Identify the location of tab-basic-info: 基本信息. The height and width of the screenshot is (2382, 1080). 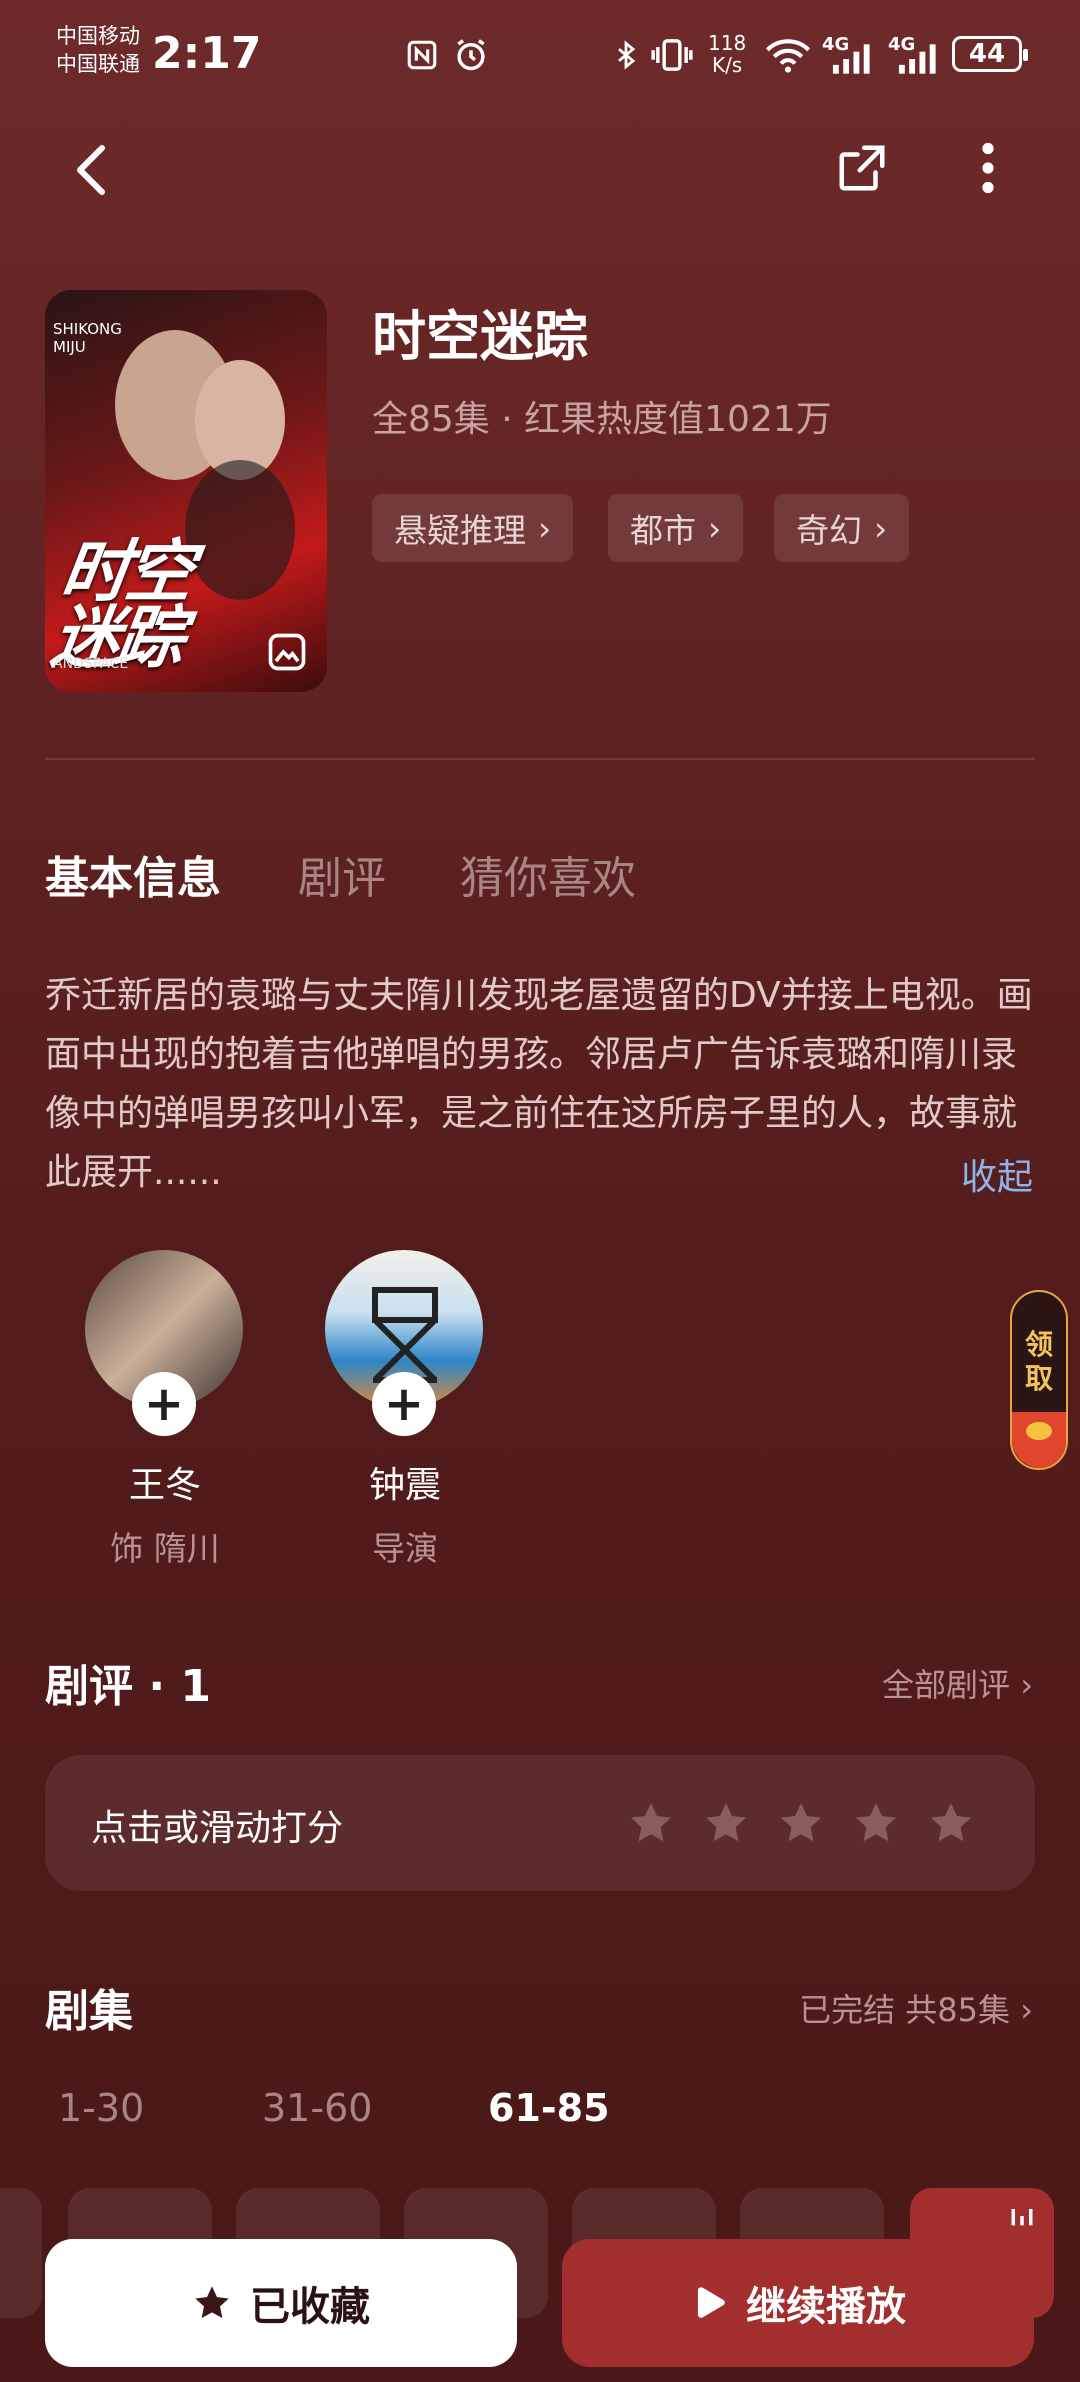
(133, 874).